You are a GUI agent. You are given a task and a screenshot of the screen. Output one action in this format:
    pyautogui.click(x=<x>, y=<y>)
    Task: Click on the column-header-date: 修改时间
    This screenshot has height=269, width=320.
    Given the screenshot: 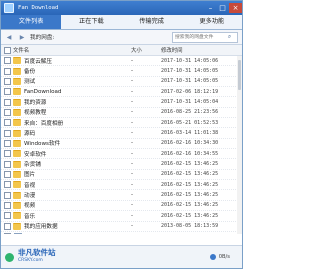 What is the action you would take?
    pyautogui.click(x=198, y=50)
    